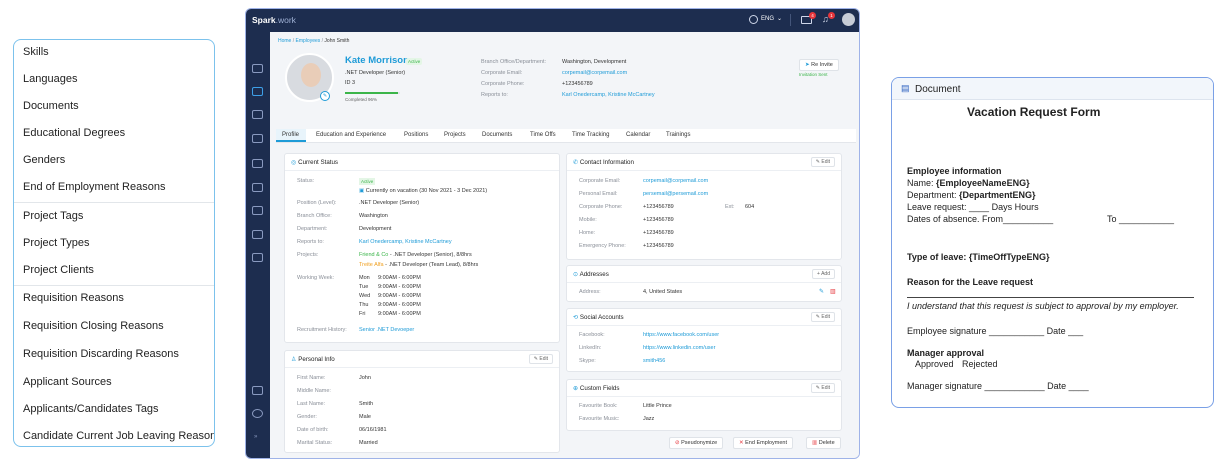 Image resolution: width=1228 pixels, height=476 pixels. I want to click on list-item: Educational Degrees, so click(74, 133).